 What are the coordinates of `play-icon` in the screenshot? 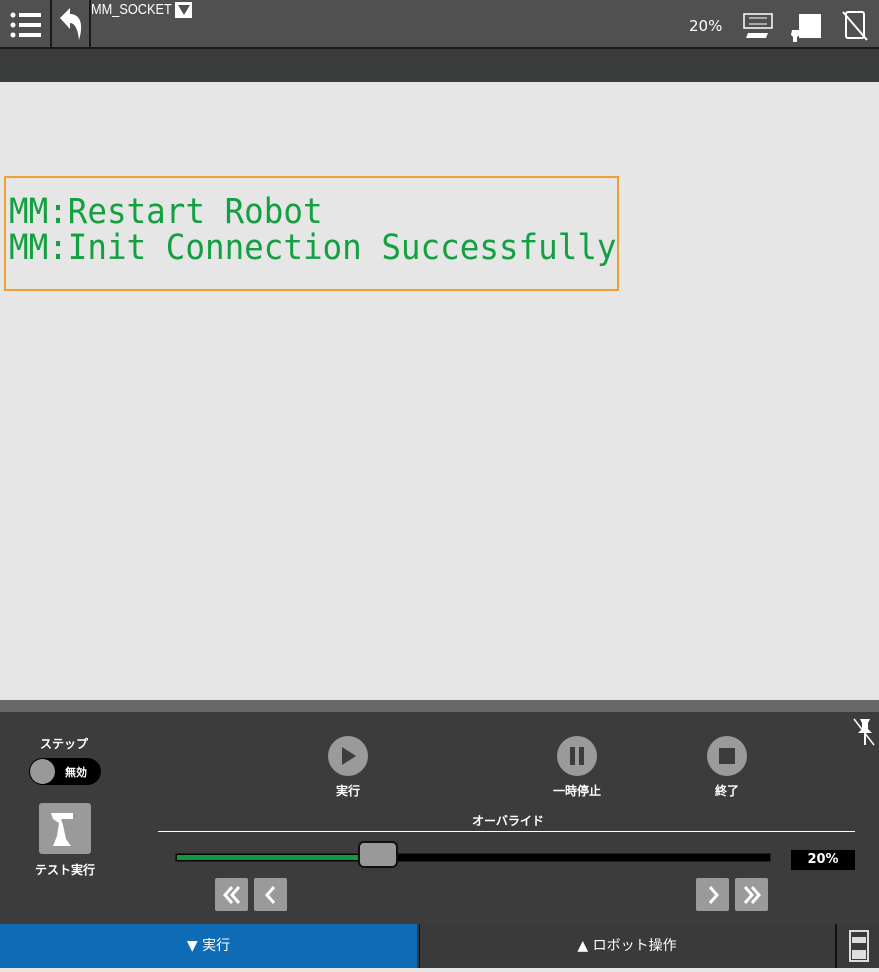 It's located at (349, 756).